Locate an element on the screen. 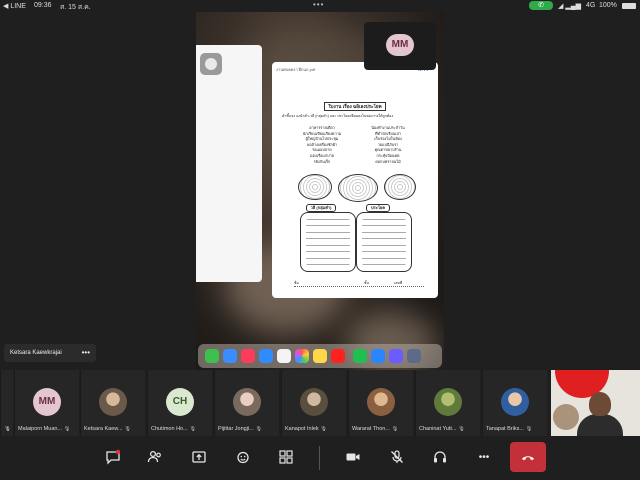  battery-icon is located at coordinates (629, 6).